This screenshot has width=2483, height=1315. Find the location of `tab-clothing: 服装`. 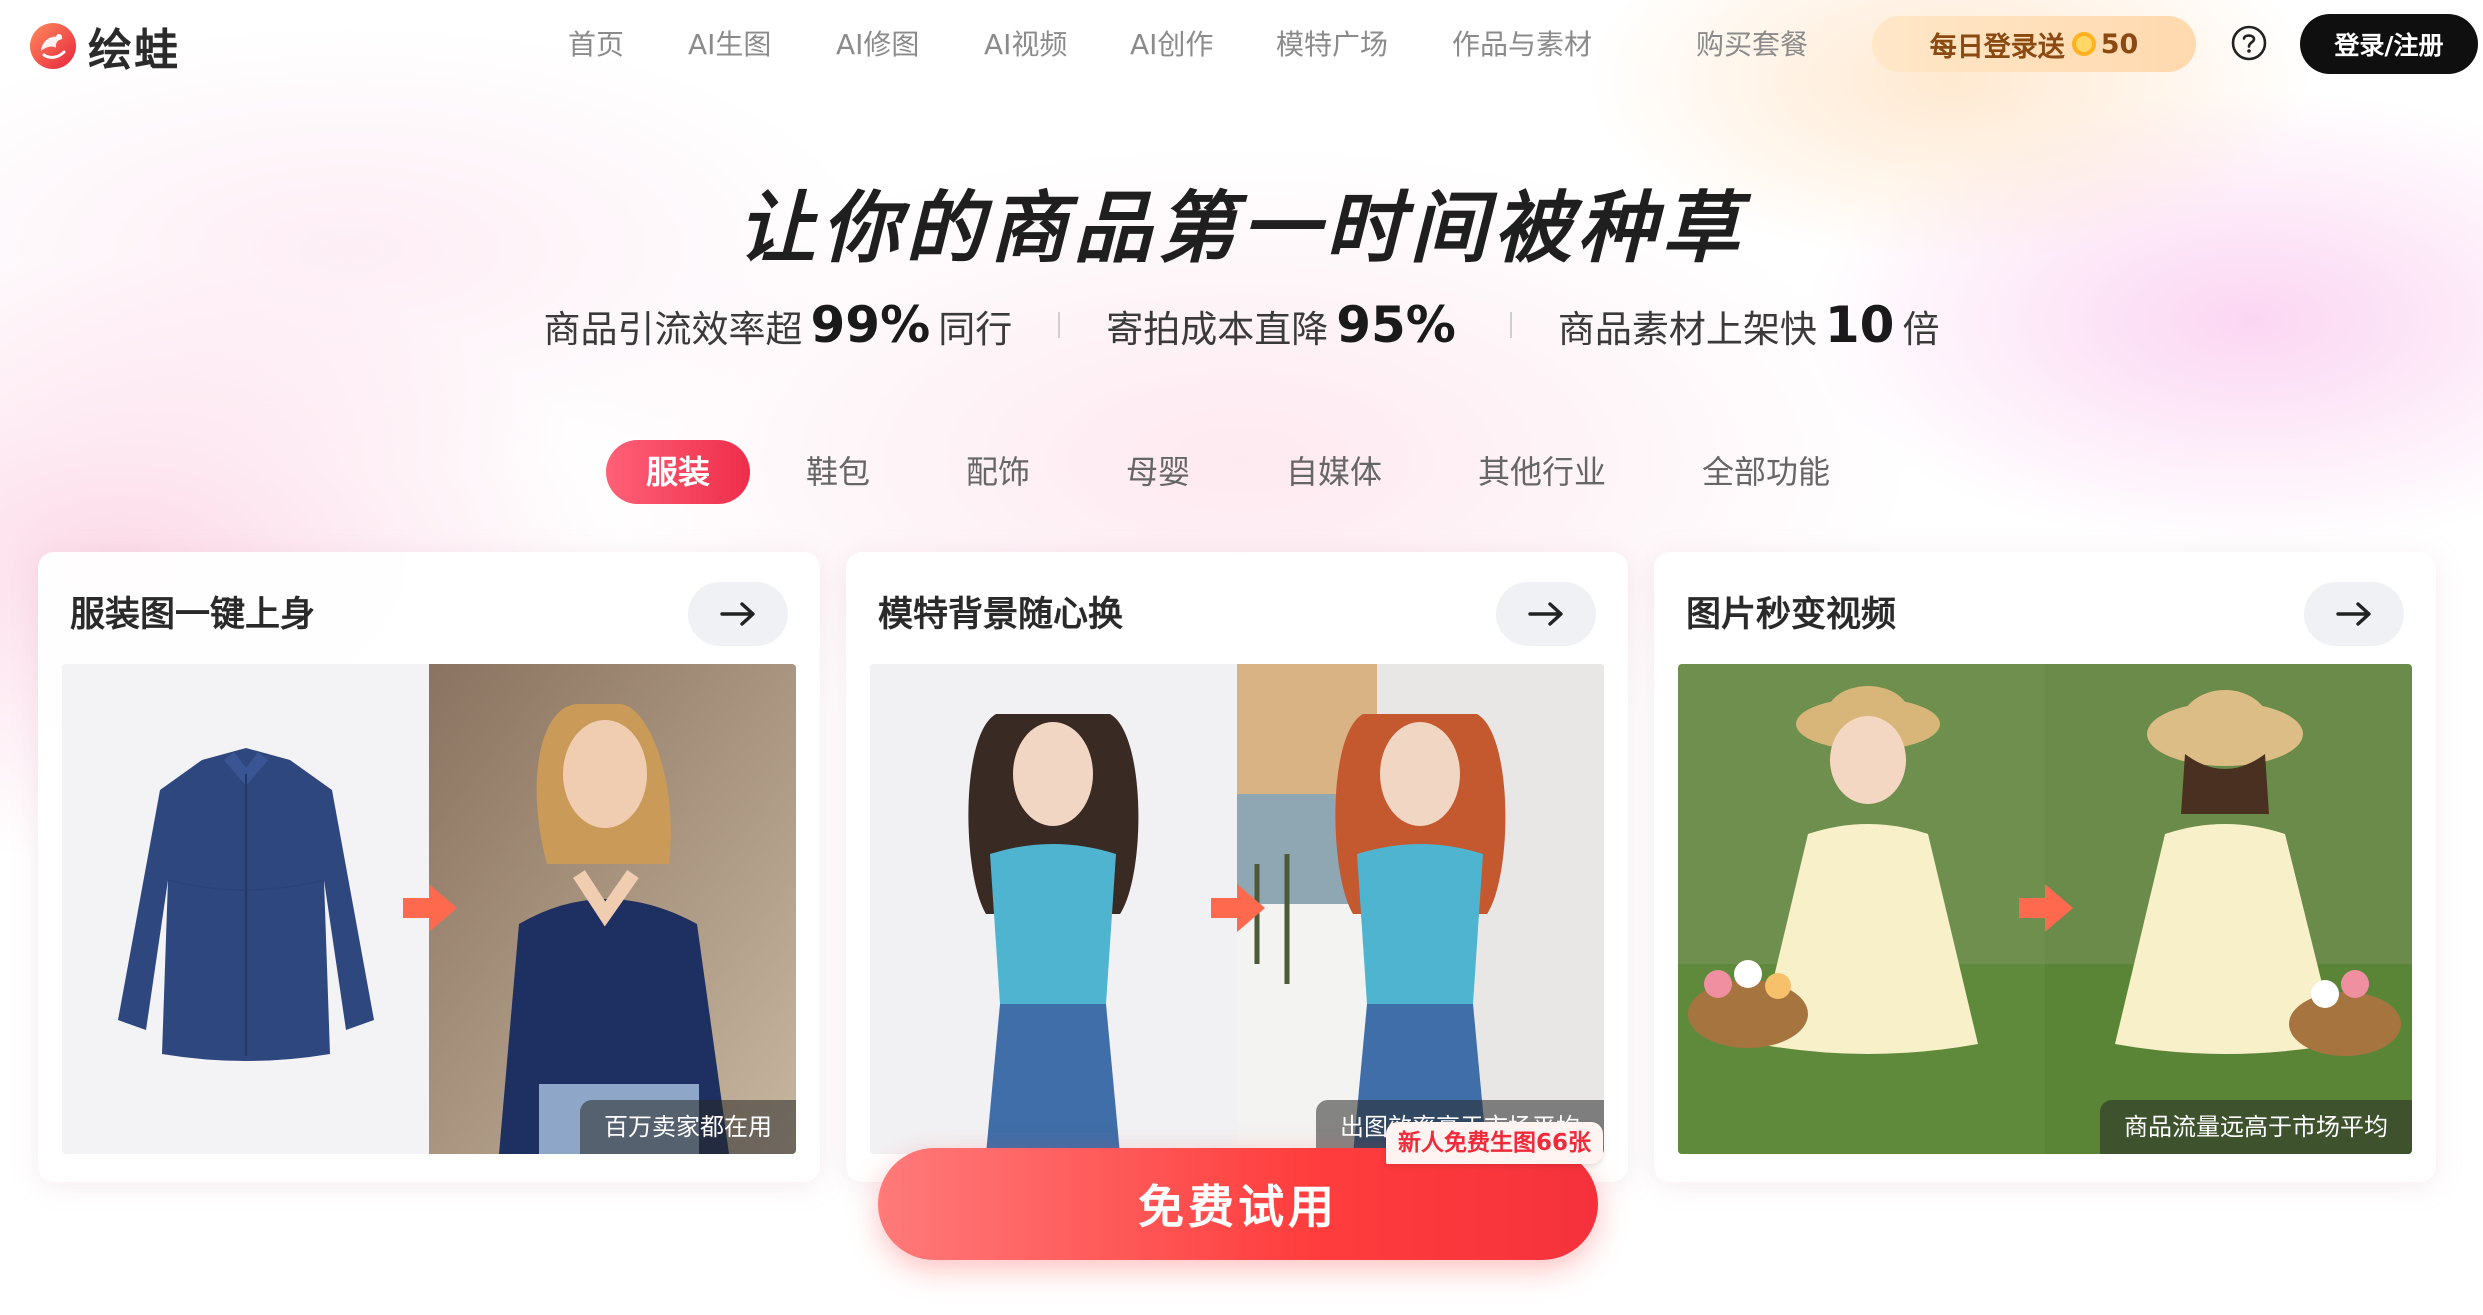

tab-clothing: 服装 is located at coordinates (678, 472).